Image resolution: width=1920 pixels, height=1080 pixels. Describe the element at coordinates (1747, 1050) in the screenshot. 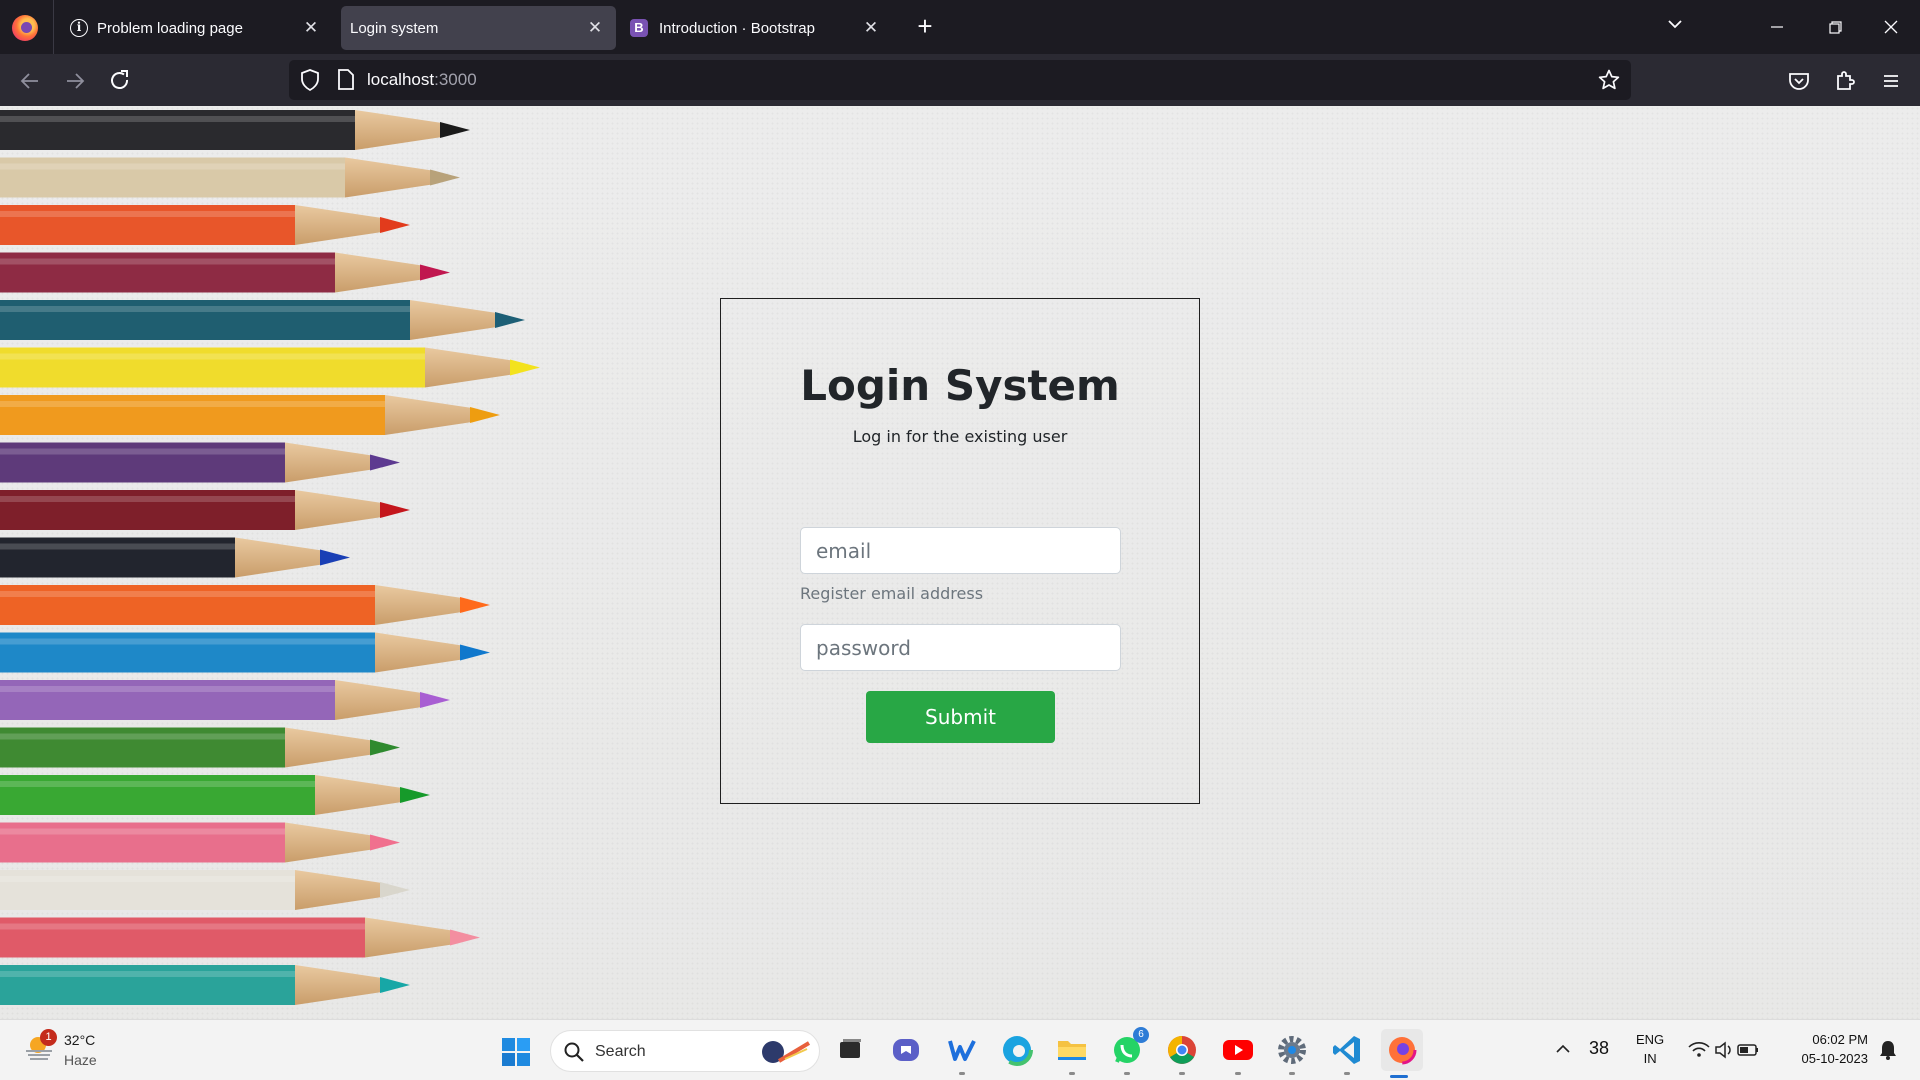

I see `battery-icon` at that location.